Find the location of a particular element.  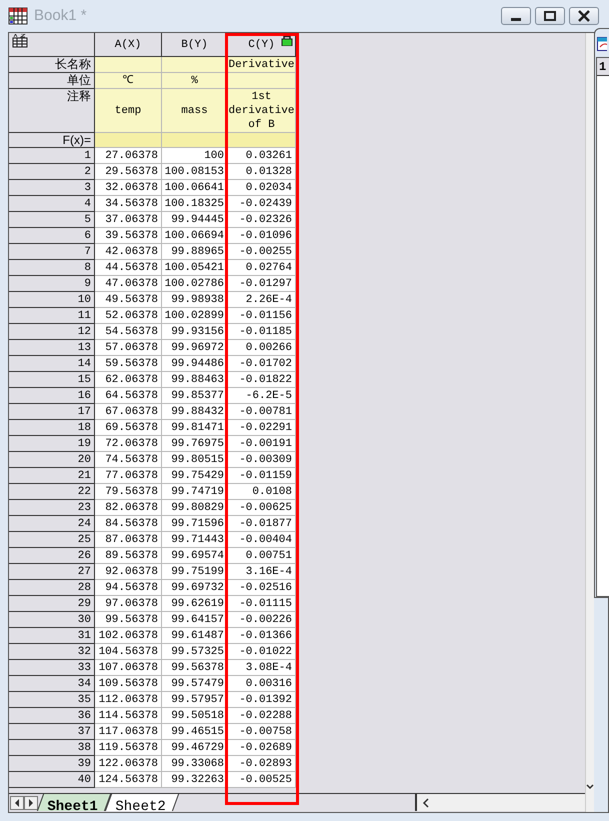

horizontal-scrollbar is located at coordinates (500, 802).